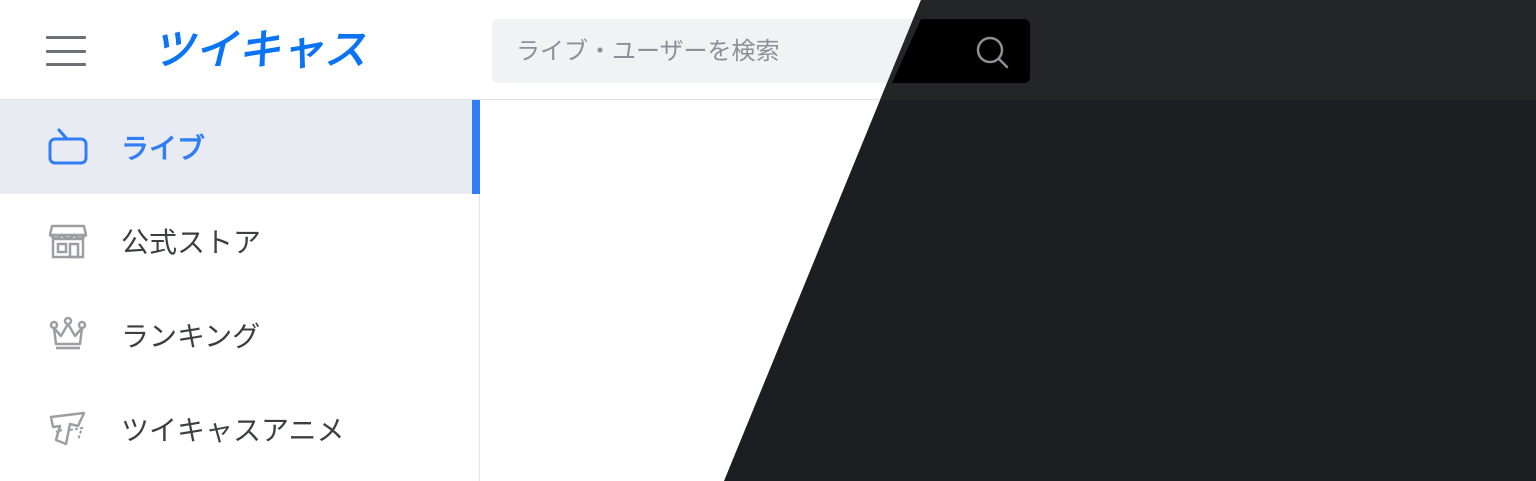 This screenshot has width=1536, height=481. Describe the element at coordinates (259, 50) in the screenshot. I see `logo: ツイキャス` at that location.